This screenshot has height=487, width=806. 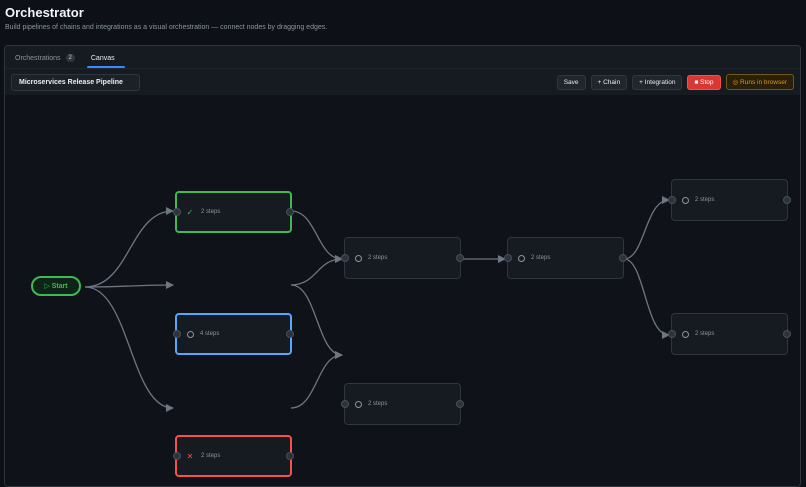 I want to click on chain-node-8: 2 steps, so click(x=729, y=334).